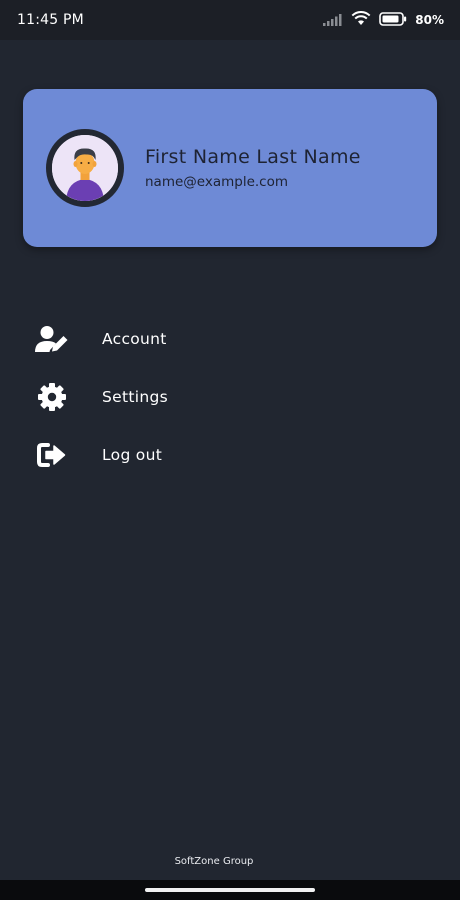 The width and height of the screenshot is (460, 900). Describe the element at coordinates (333, 20) in the screenshot. I see `signal-icon` at that location.